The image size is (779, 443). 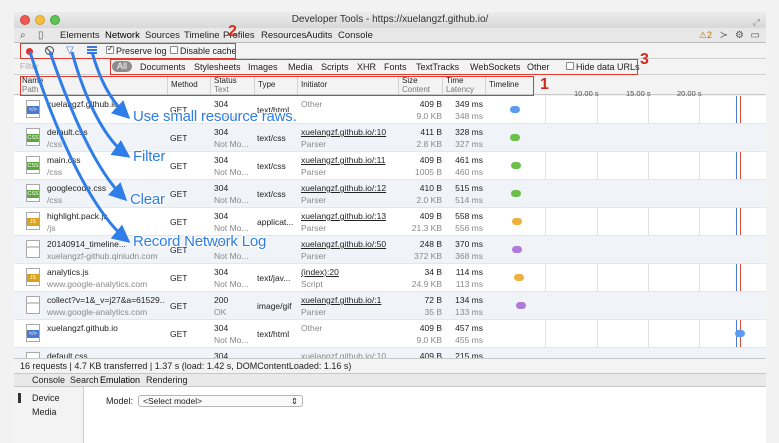 I want to click on arrow-record, so click(x=79, y=147).